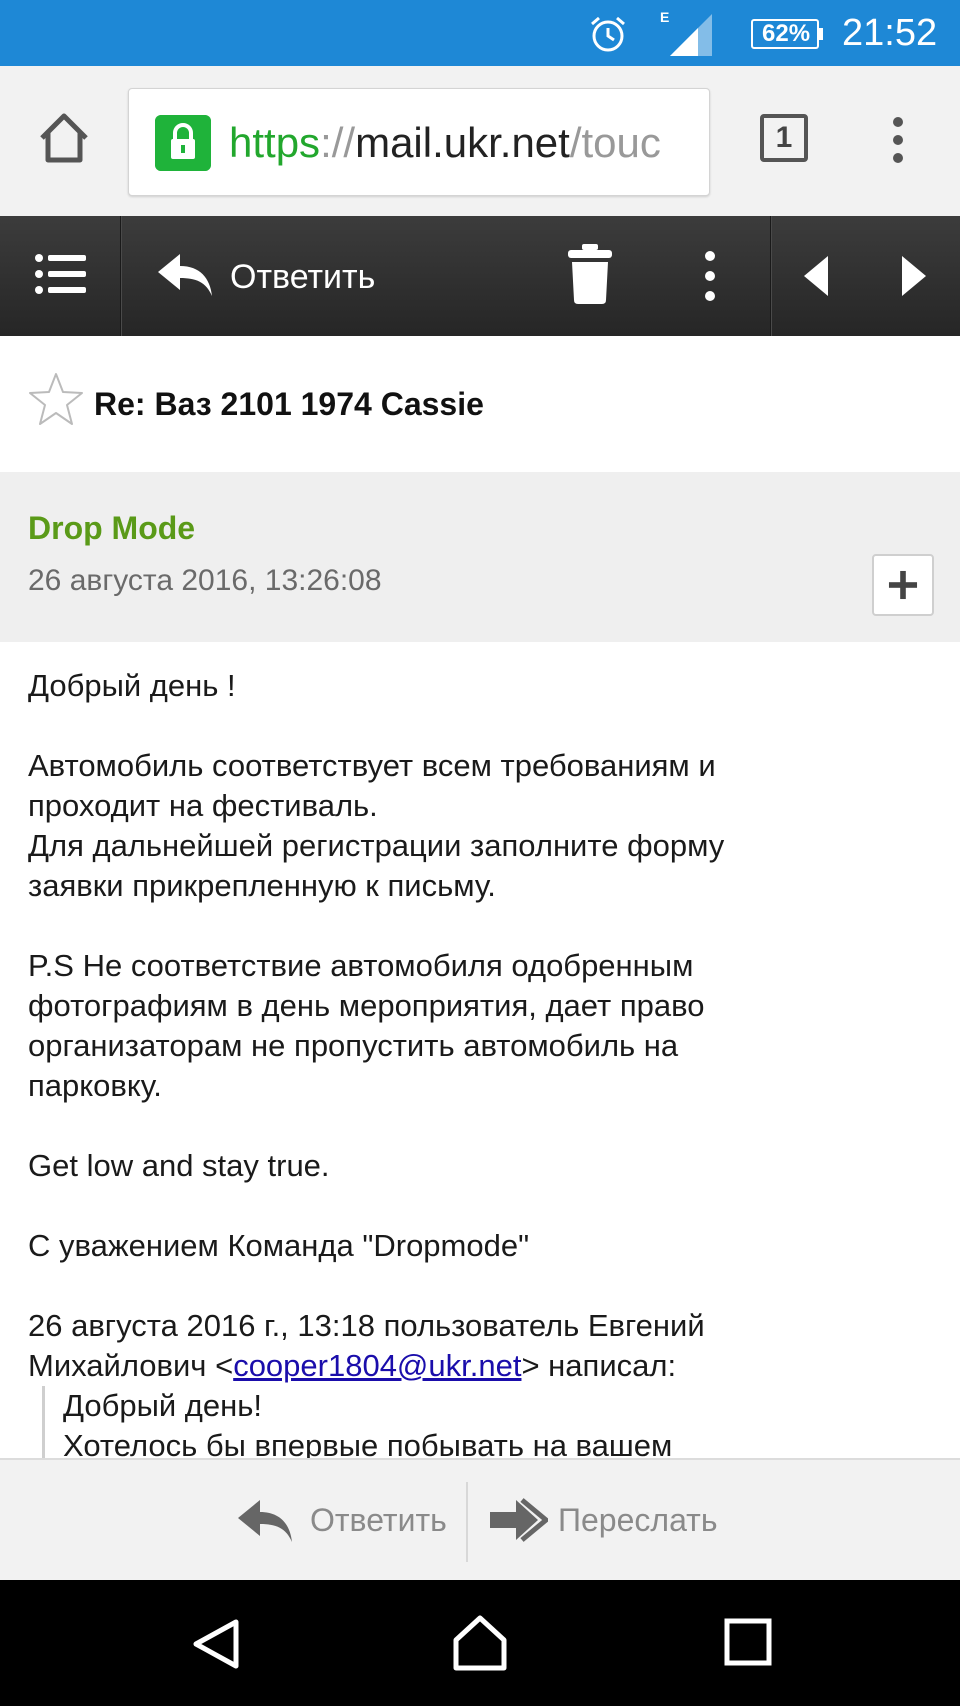 Image resolution: width=960 pixels, height=1706 pixels. I want to click on toolbar-reply-button: Ответить, so click(290, 276).